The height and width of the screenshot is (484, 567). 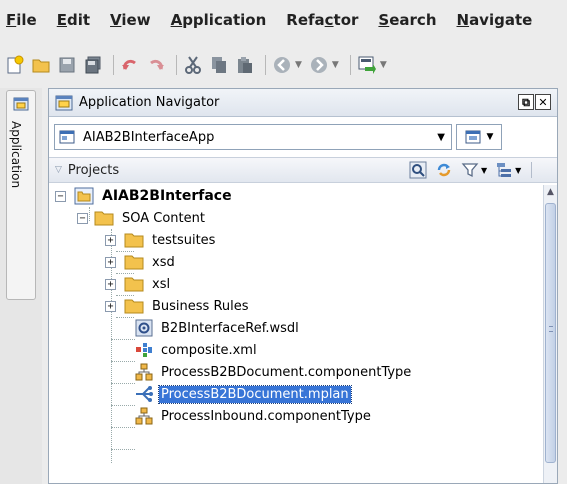 I want to click on project-properties-button, so click(x=418, y=170).